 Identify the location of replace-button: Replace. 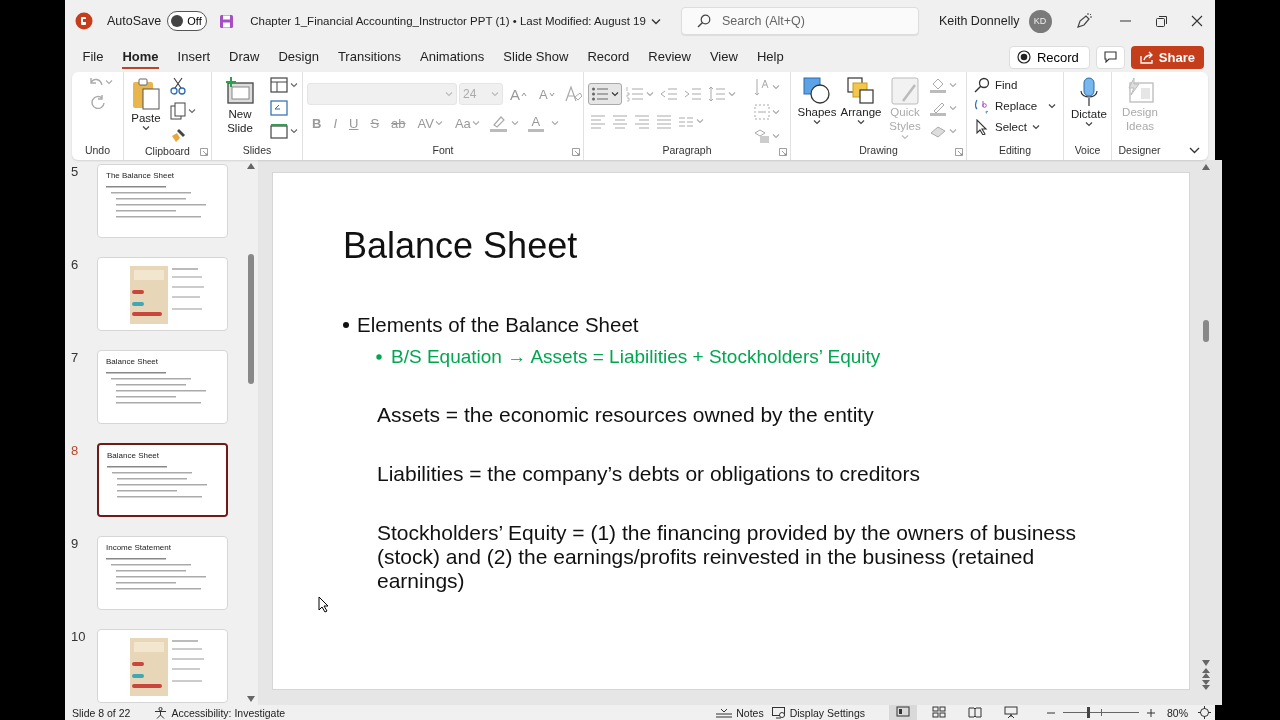
(1015, 106).